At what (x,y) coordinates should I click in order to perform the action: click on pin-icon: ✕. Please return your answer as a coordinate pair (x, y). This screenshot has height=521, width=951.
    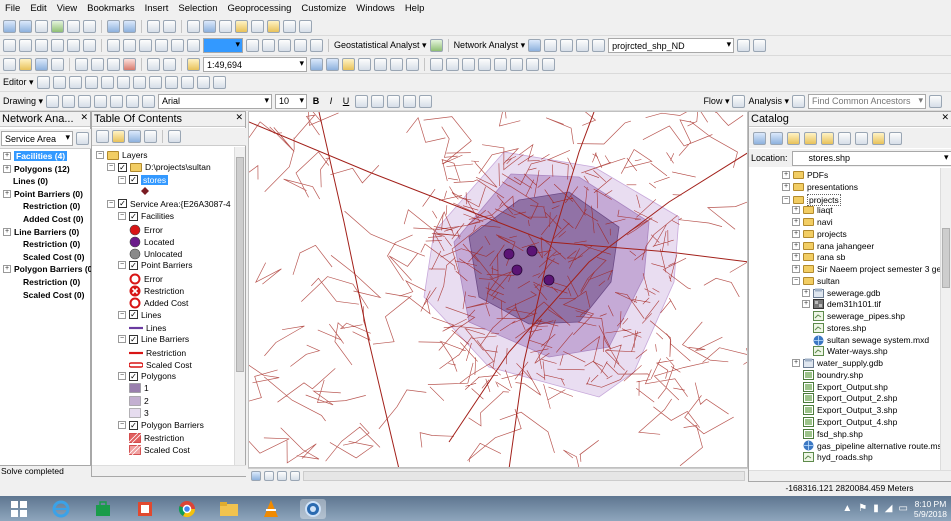
    Looking at the image, I should click on (84, 117).